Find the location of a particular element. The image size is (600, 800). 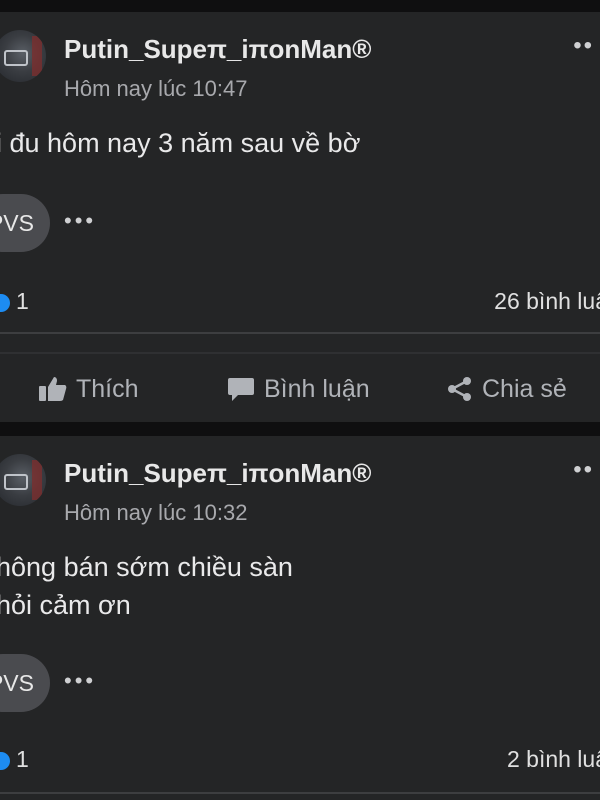

post-timestamp: Hôm nay lúc 10:32 is located at coordinates (155, 513).